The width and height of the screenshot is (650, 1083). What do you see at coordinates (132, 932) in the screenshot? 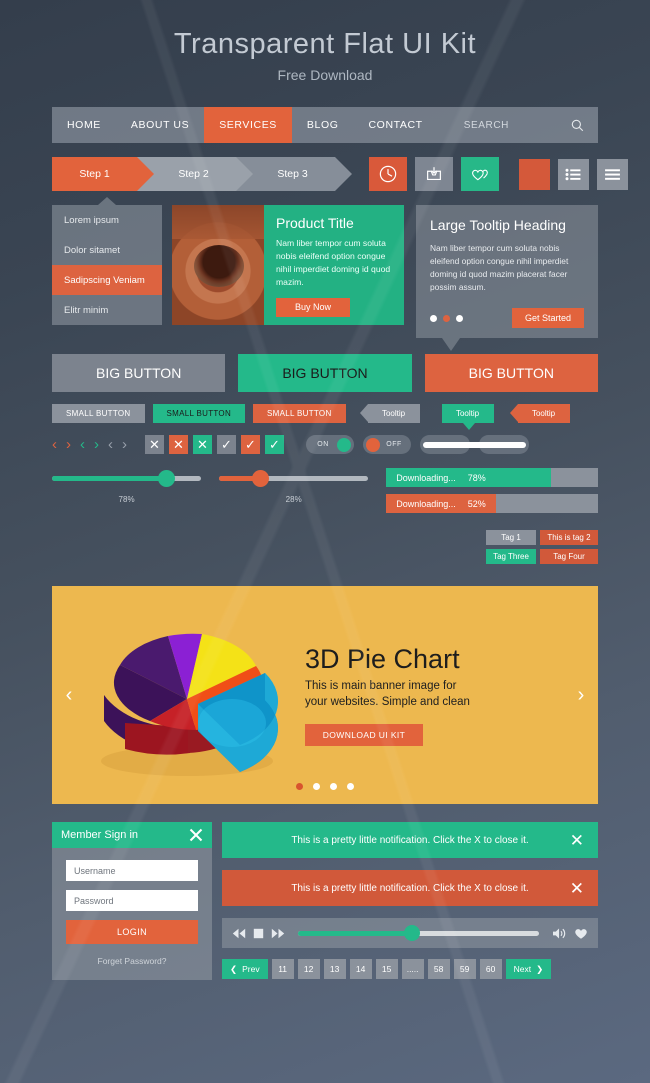
I see `login-button: LOGIN` at bounding box center [132, 932].